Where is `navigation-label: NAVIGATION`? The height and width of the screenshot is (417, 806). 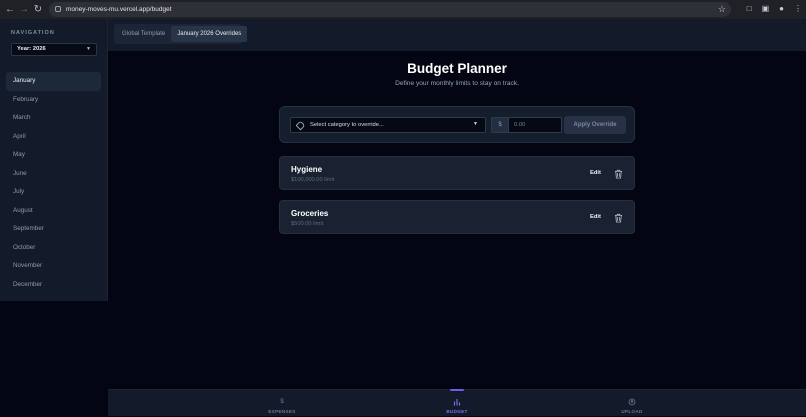
navigation-label: NAVIGATION is located at coordinates (33, 33).